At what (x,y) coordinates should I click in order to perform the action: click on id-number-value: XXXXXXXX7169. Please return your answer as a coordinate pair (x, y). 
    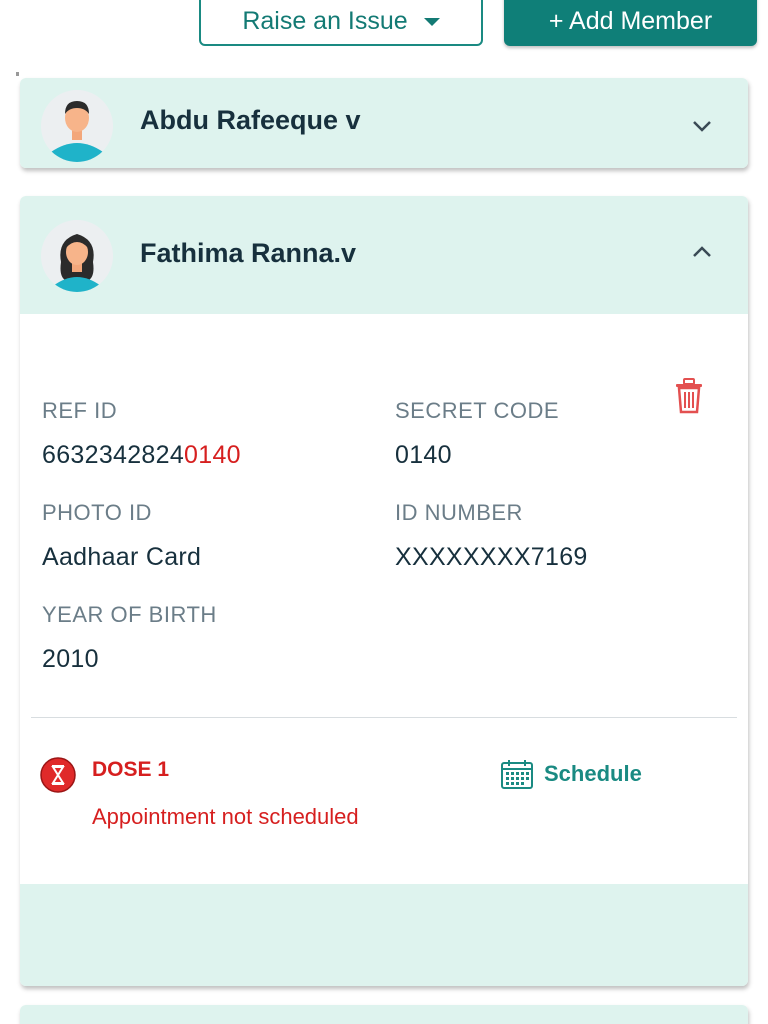
    Looking at the image, I should click on (491, 557).